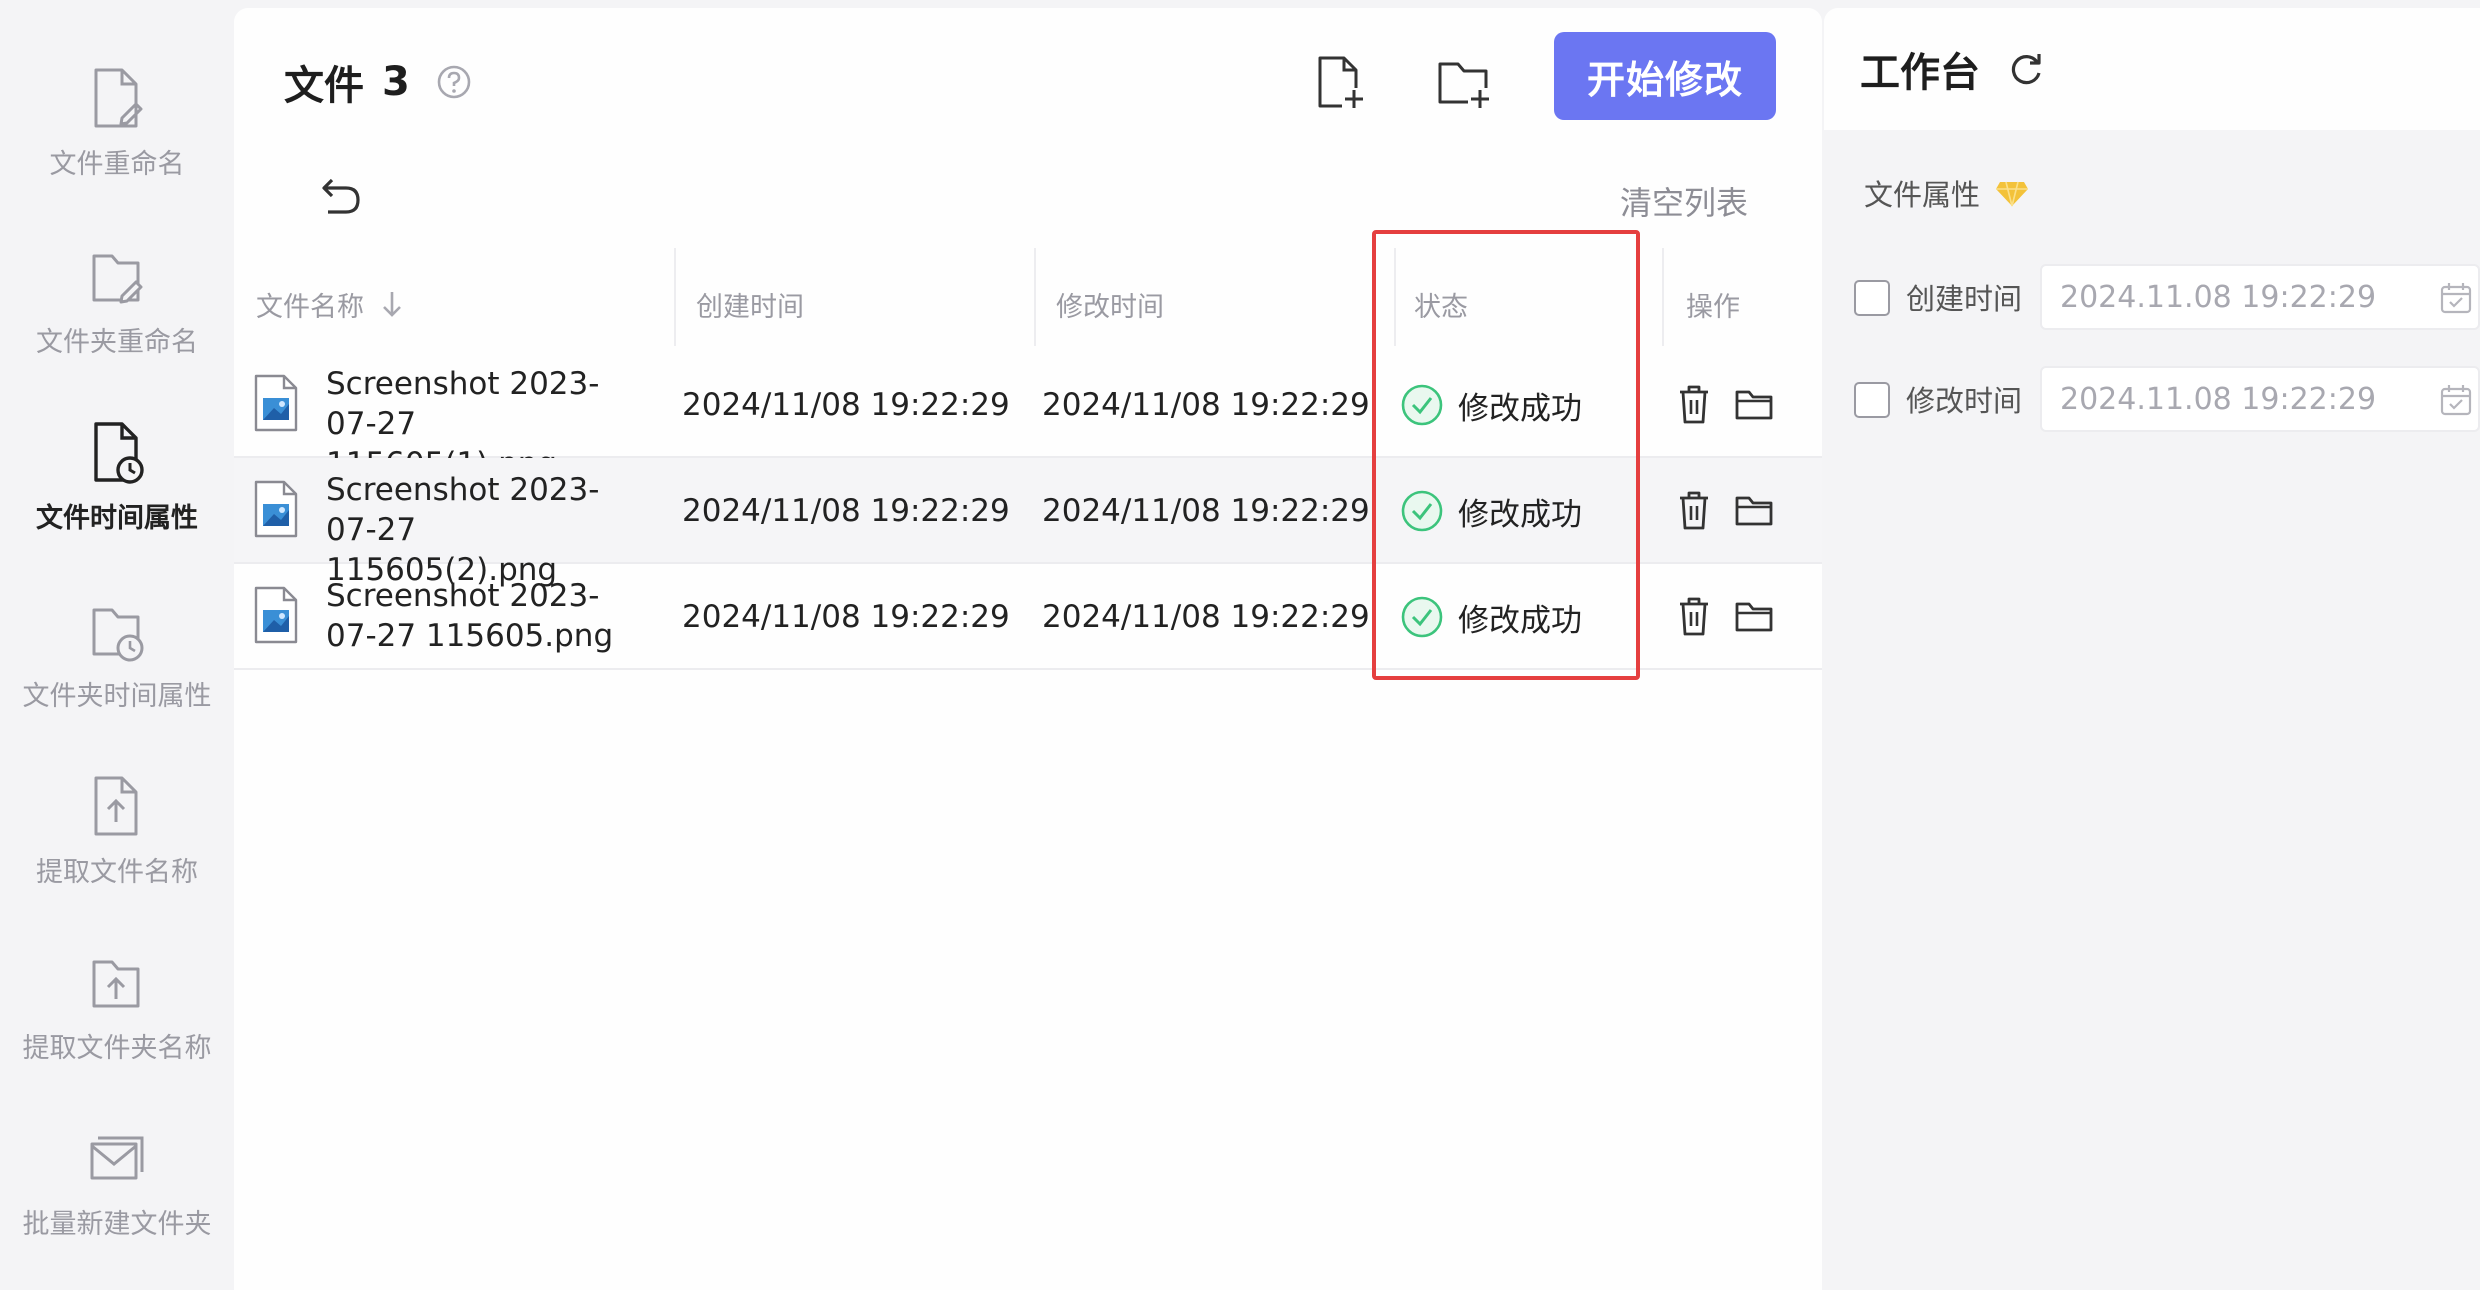 This screenshot has width=2480, height=1290. Describe the element at coordinates (396, 82) in the screenshot. I see `file-count: 3` at that location.